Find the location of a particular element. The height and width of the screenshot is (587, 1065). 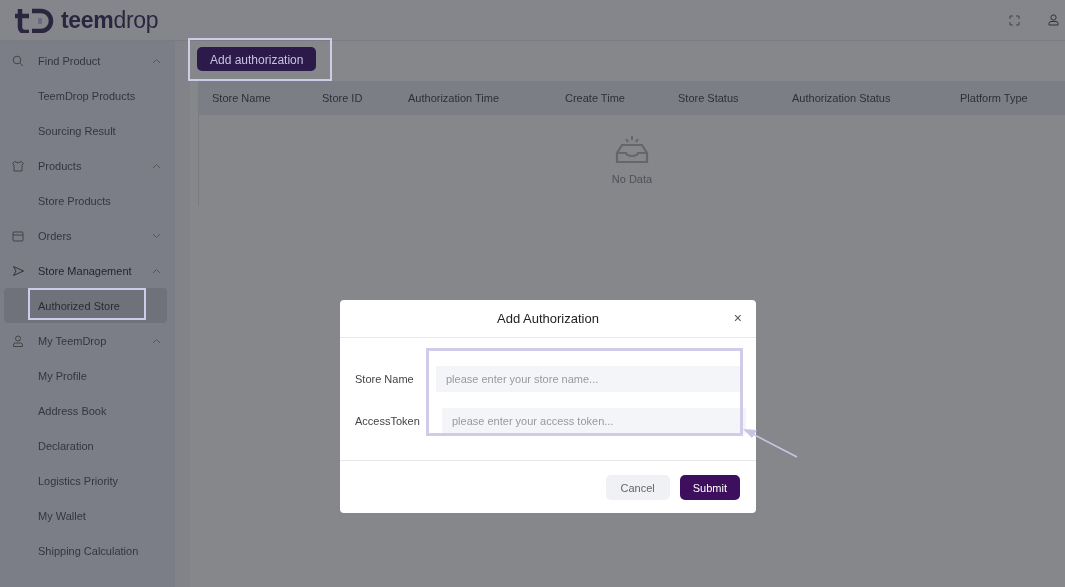

sidebar-item: My Wallet is located at coordinates (85, 515).